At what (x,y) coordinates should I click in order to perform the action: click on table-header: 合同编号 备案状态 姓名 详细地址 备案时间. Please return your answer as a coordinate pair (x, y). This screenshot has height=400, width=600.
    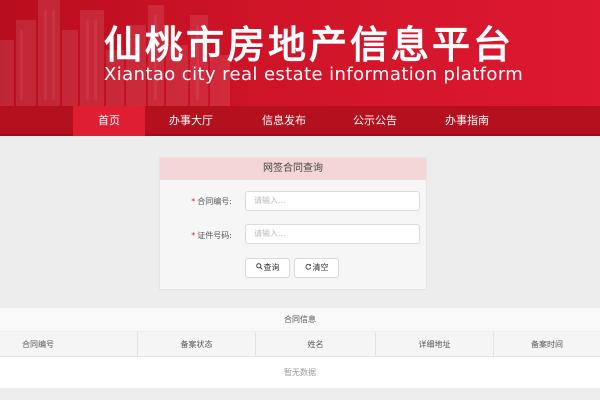
    Looking at the image, I should click on (300, 344).